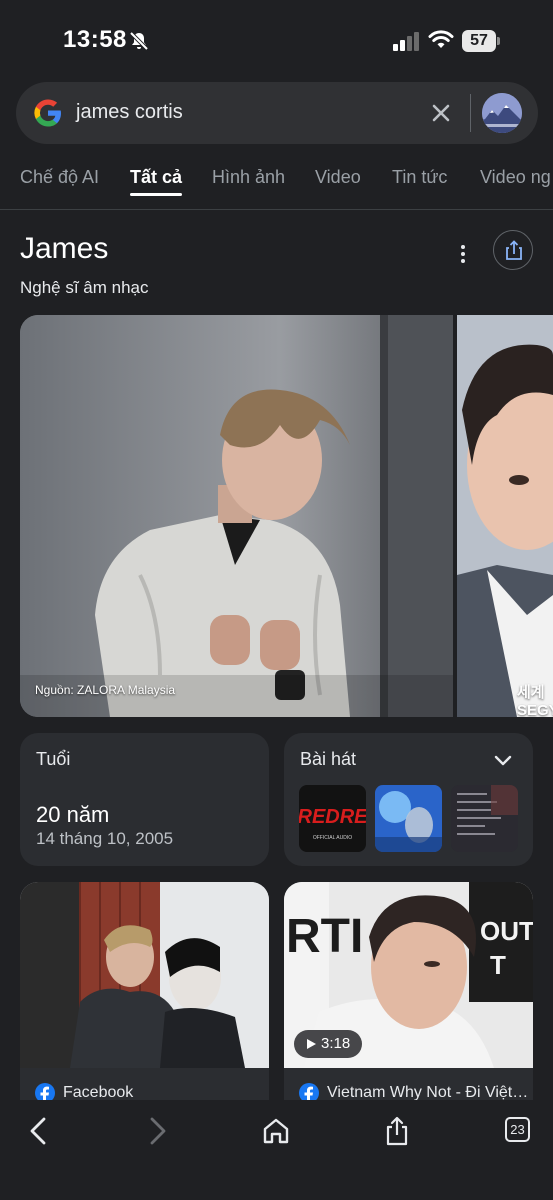  I want to click on status-bar: 13:58 57, so click(276, 40).